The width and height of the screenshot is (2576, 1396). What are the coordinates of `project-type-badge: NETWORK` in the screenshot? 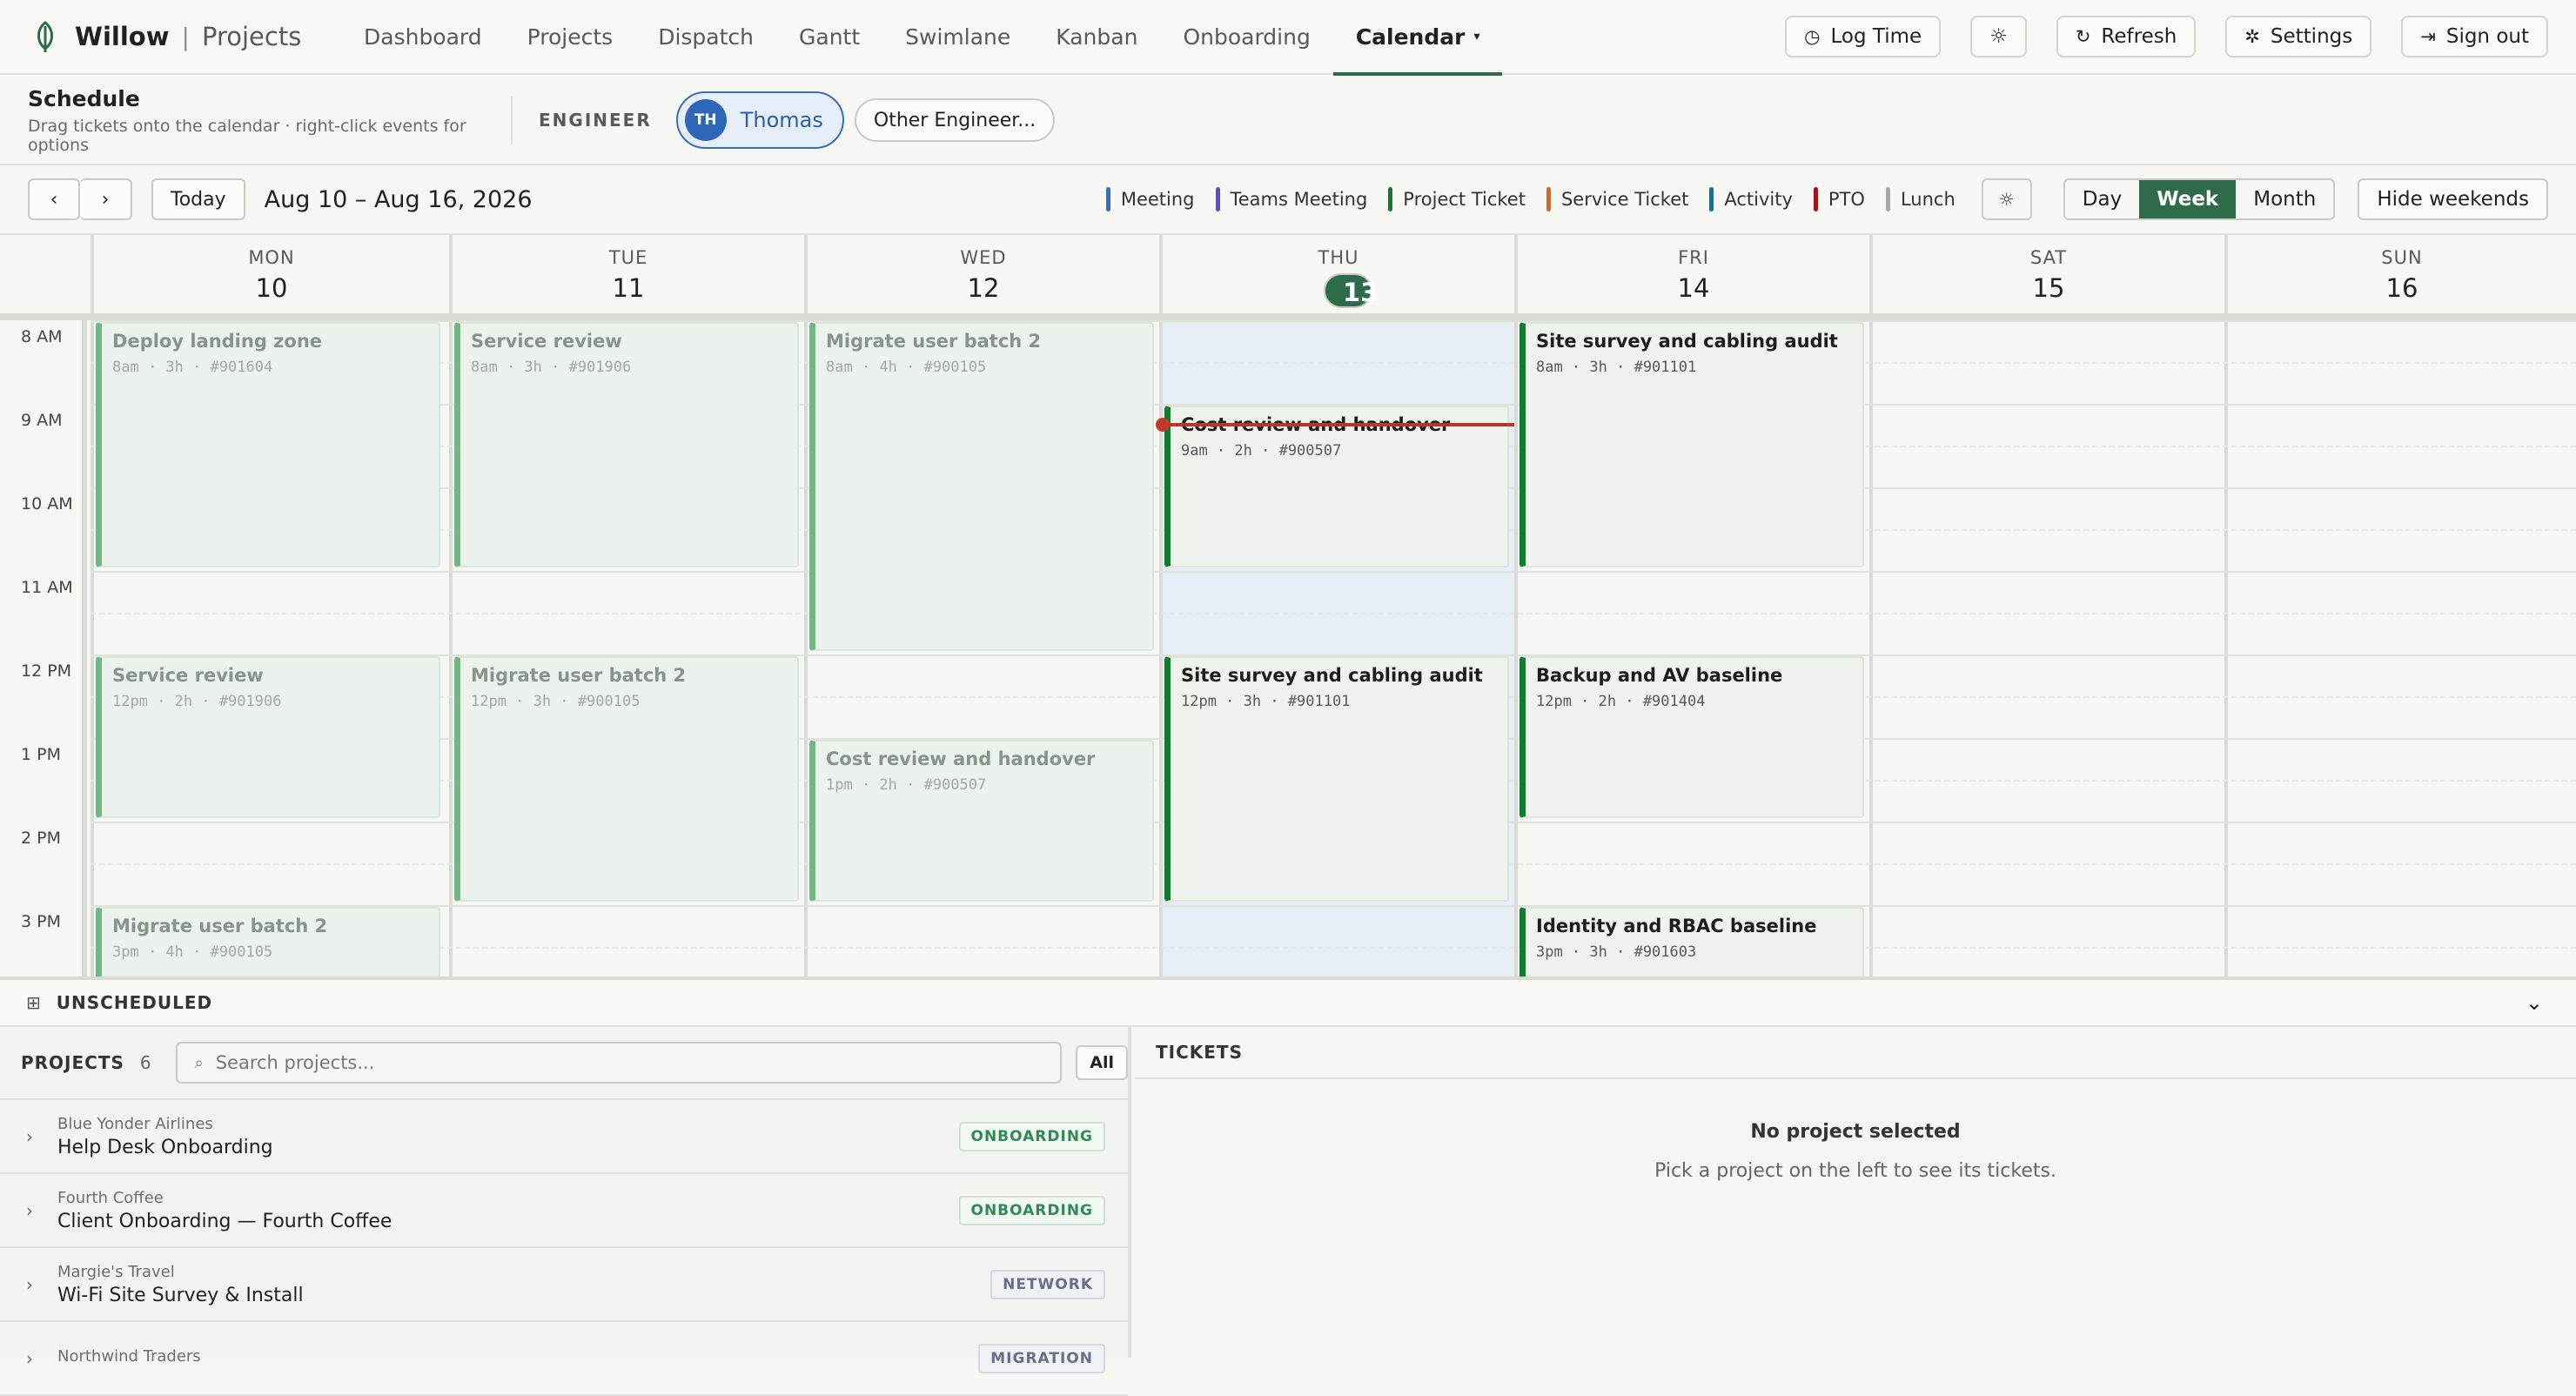 It's located at (1048, 1284).